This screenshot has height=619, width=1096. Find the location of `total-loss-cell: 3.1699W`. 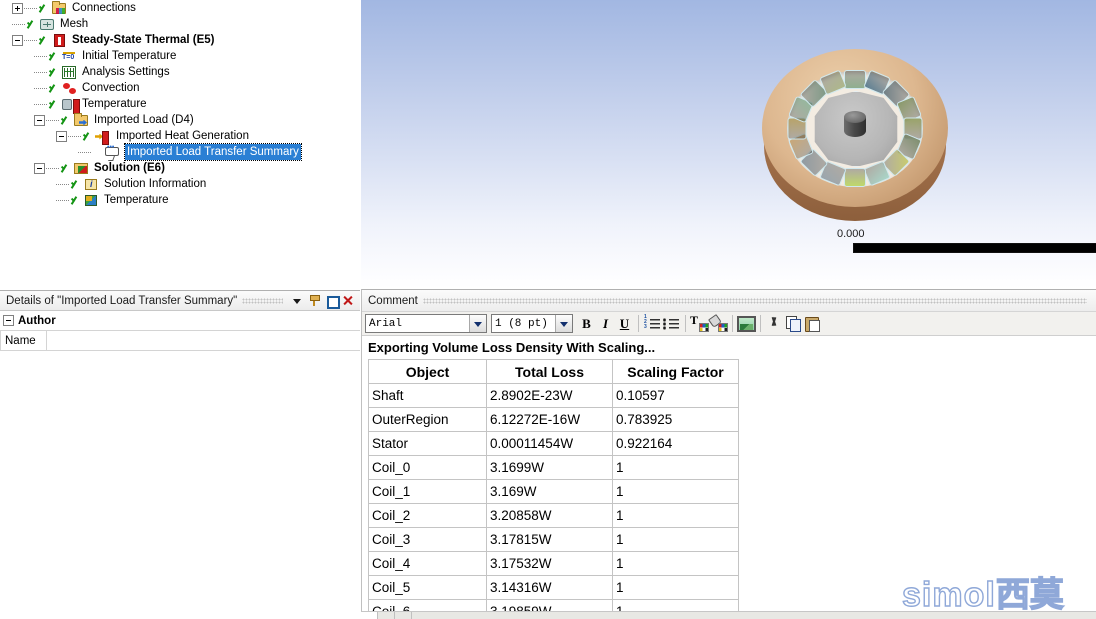

total-loss-cell: 3.1699W is located at coordinates (549, 467).